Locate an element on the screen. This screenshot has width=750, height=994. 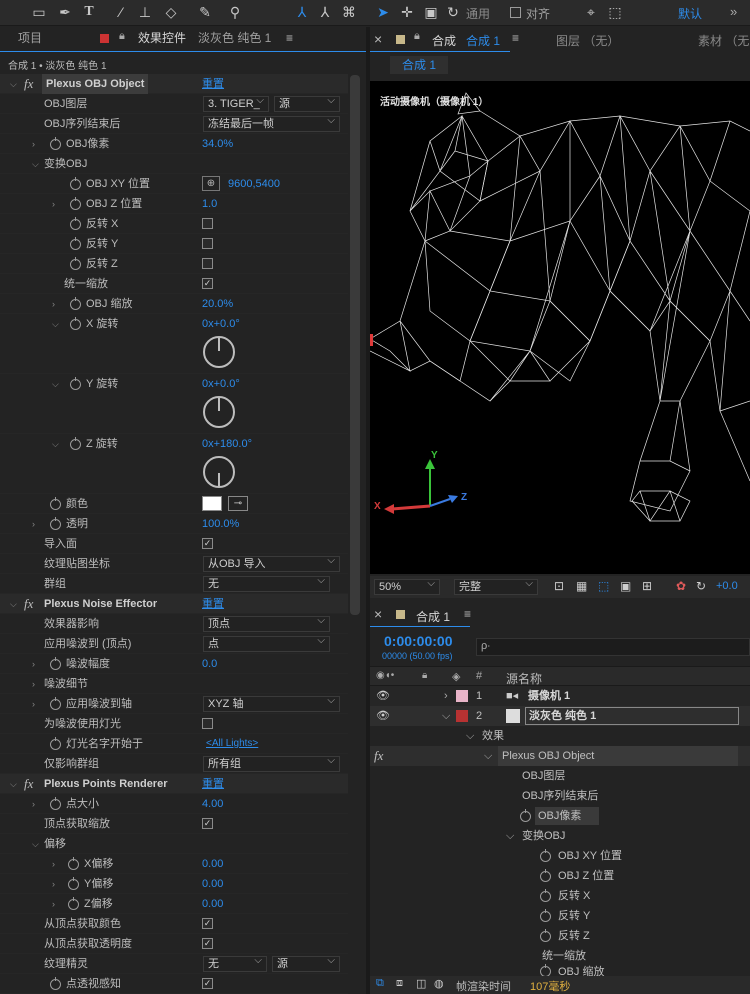
effect-header-points: ⌵ fx Plexus Points Renderer 重置 is located at coordinates (174, 784).